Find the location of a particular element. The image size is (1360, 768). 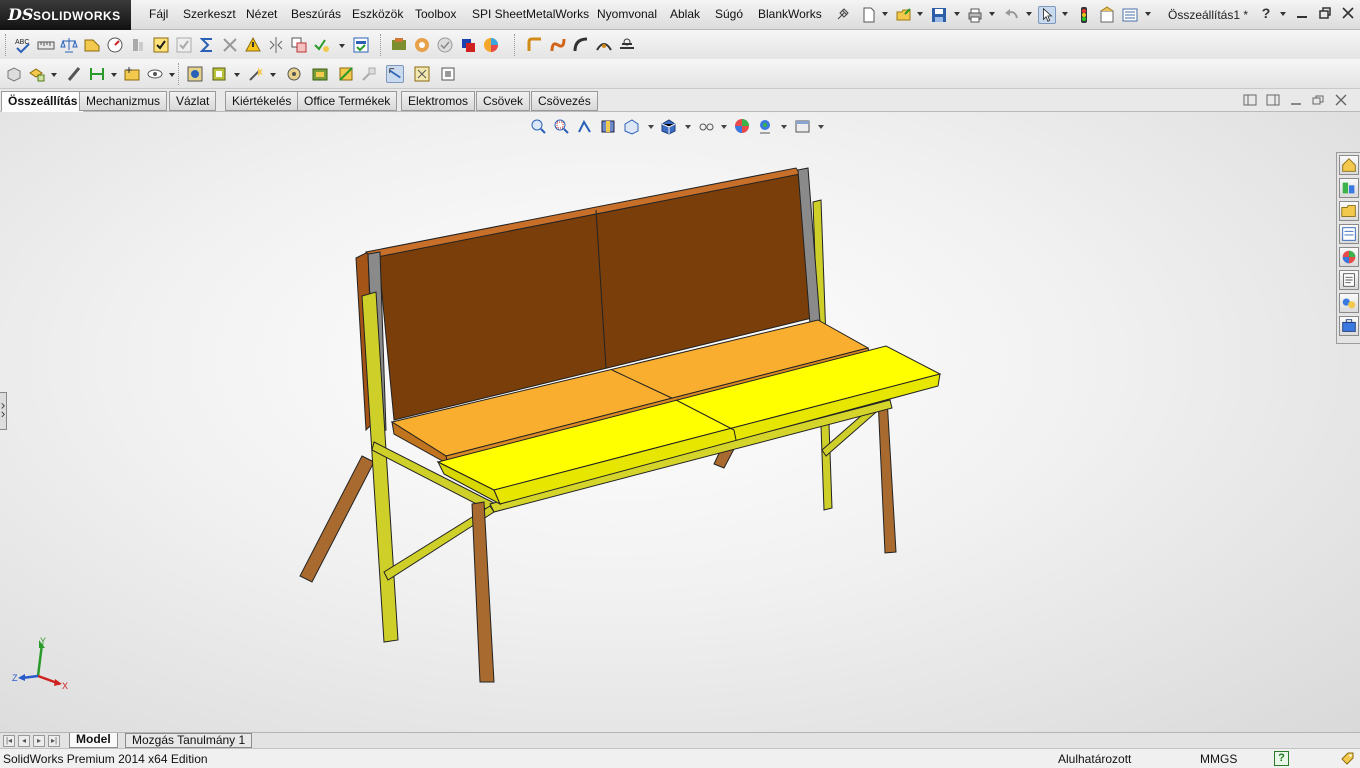

toolbar-grip is located at coordinates (6, 45).